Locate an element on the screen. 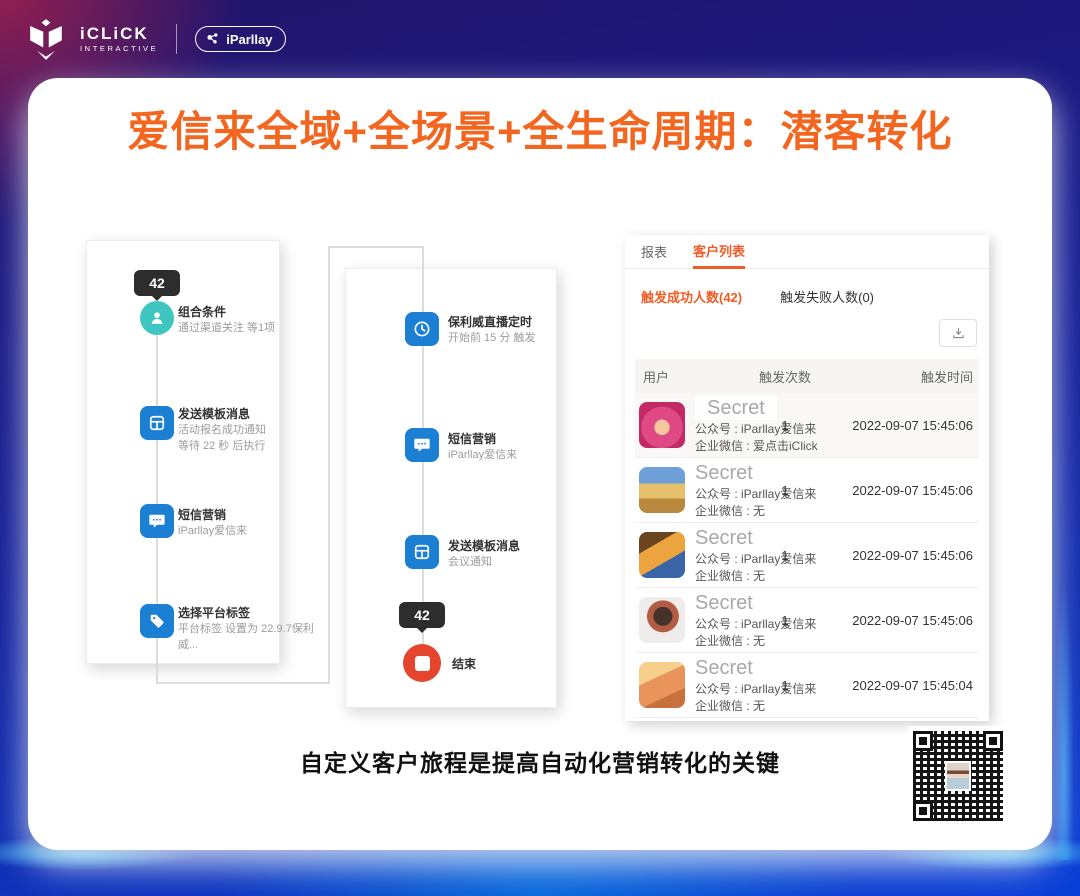 This screenshot has height=896, width=1080. user-icon is located at coordinates (157, 318).